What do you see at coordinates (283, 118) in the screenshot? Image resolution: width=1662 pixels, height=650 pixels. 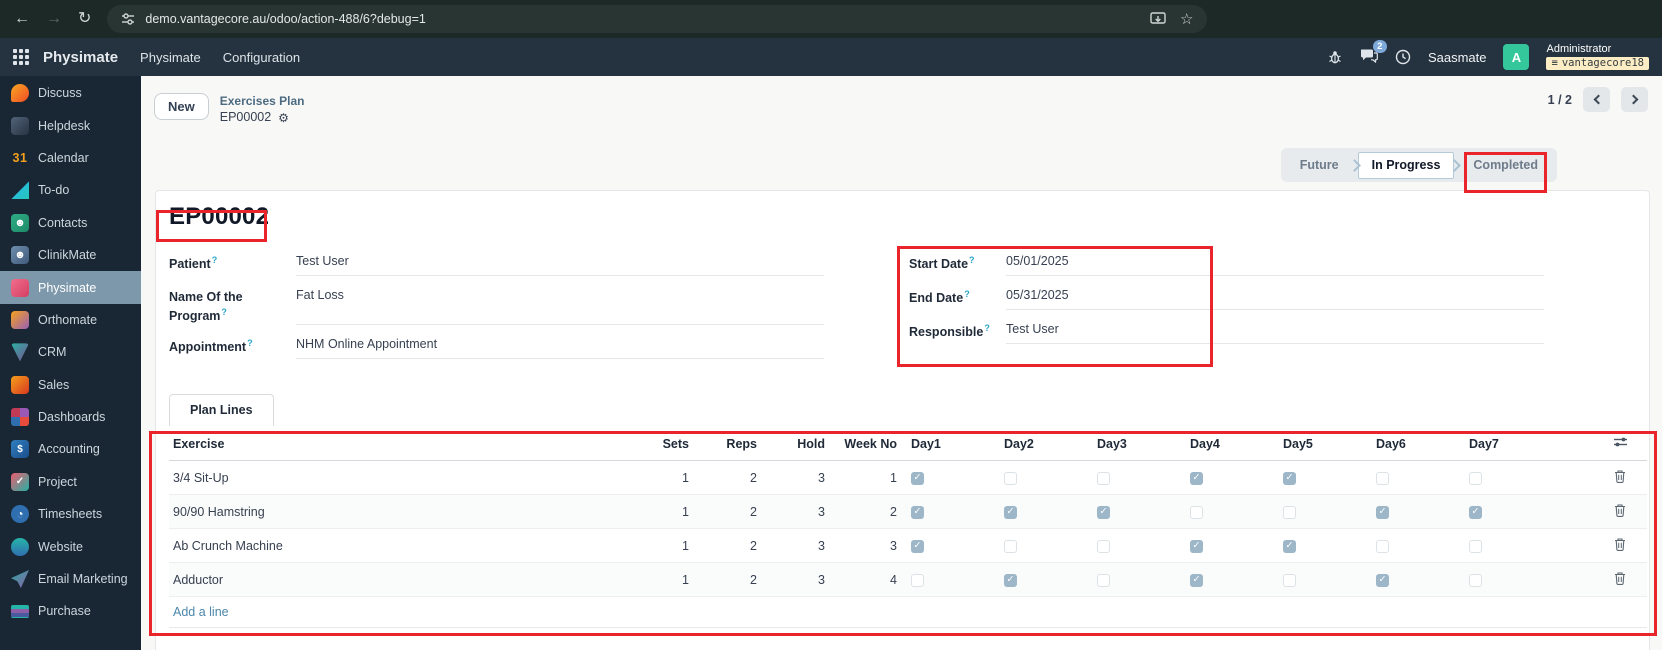 I see `settings-gear-icon: ⚙` at bounding box center [283, 118].